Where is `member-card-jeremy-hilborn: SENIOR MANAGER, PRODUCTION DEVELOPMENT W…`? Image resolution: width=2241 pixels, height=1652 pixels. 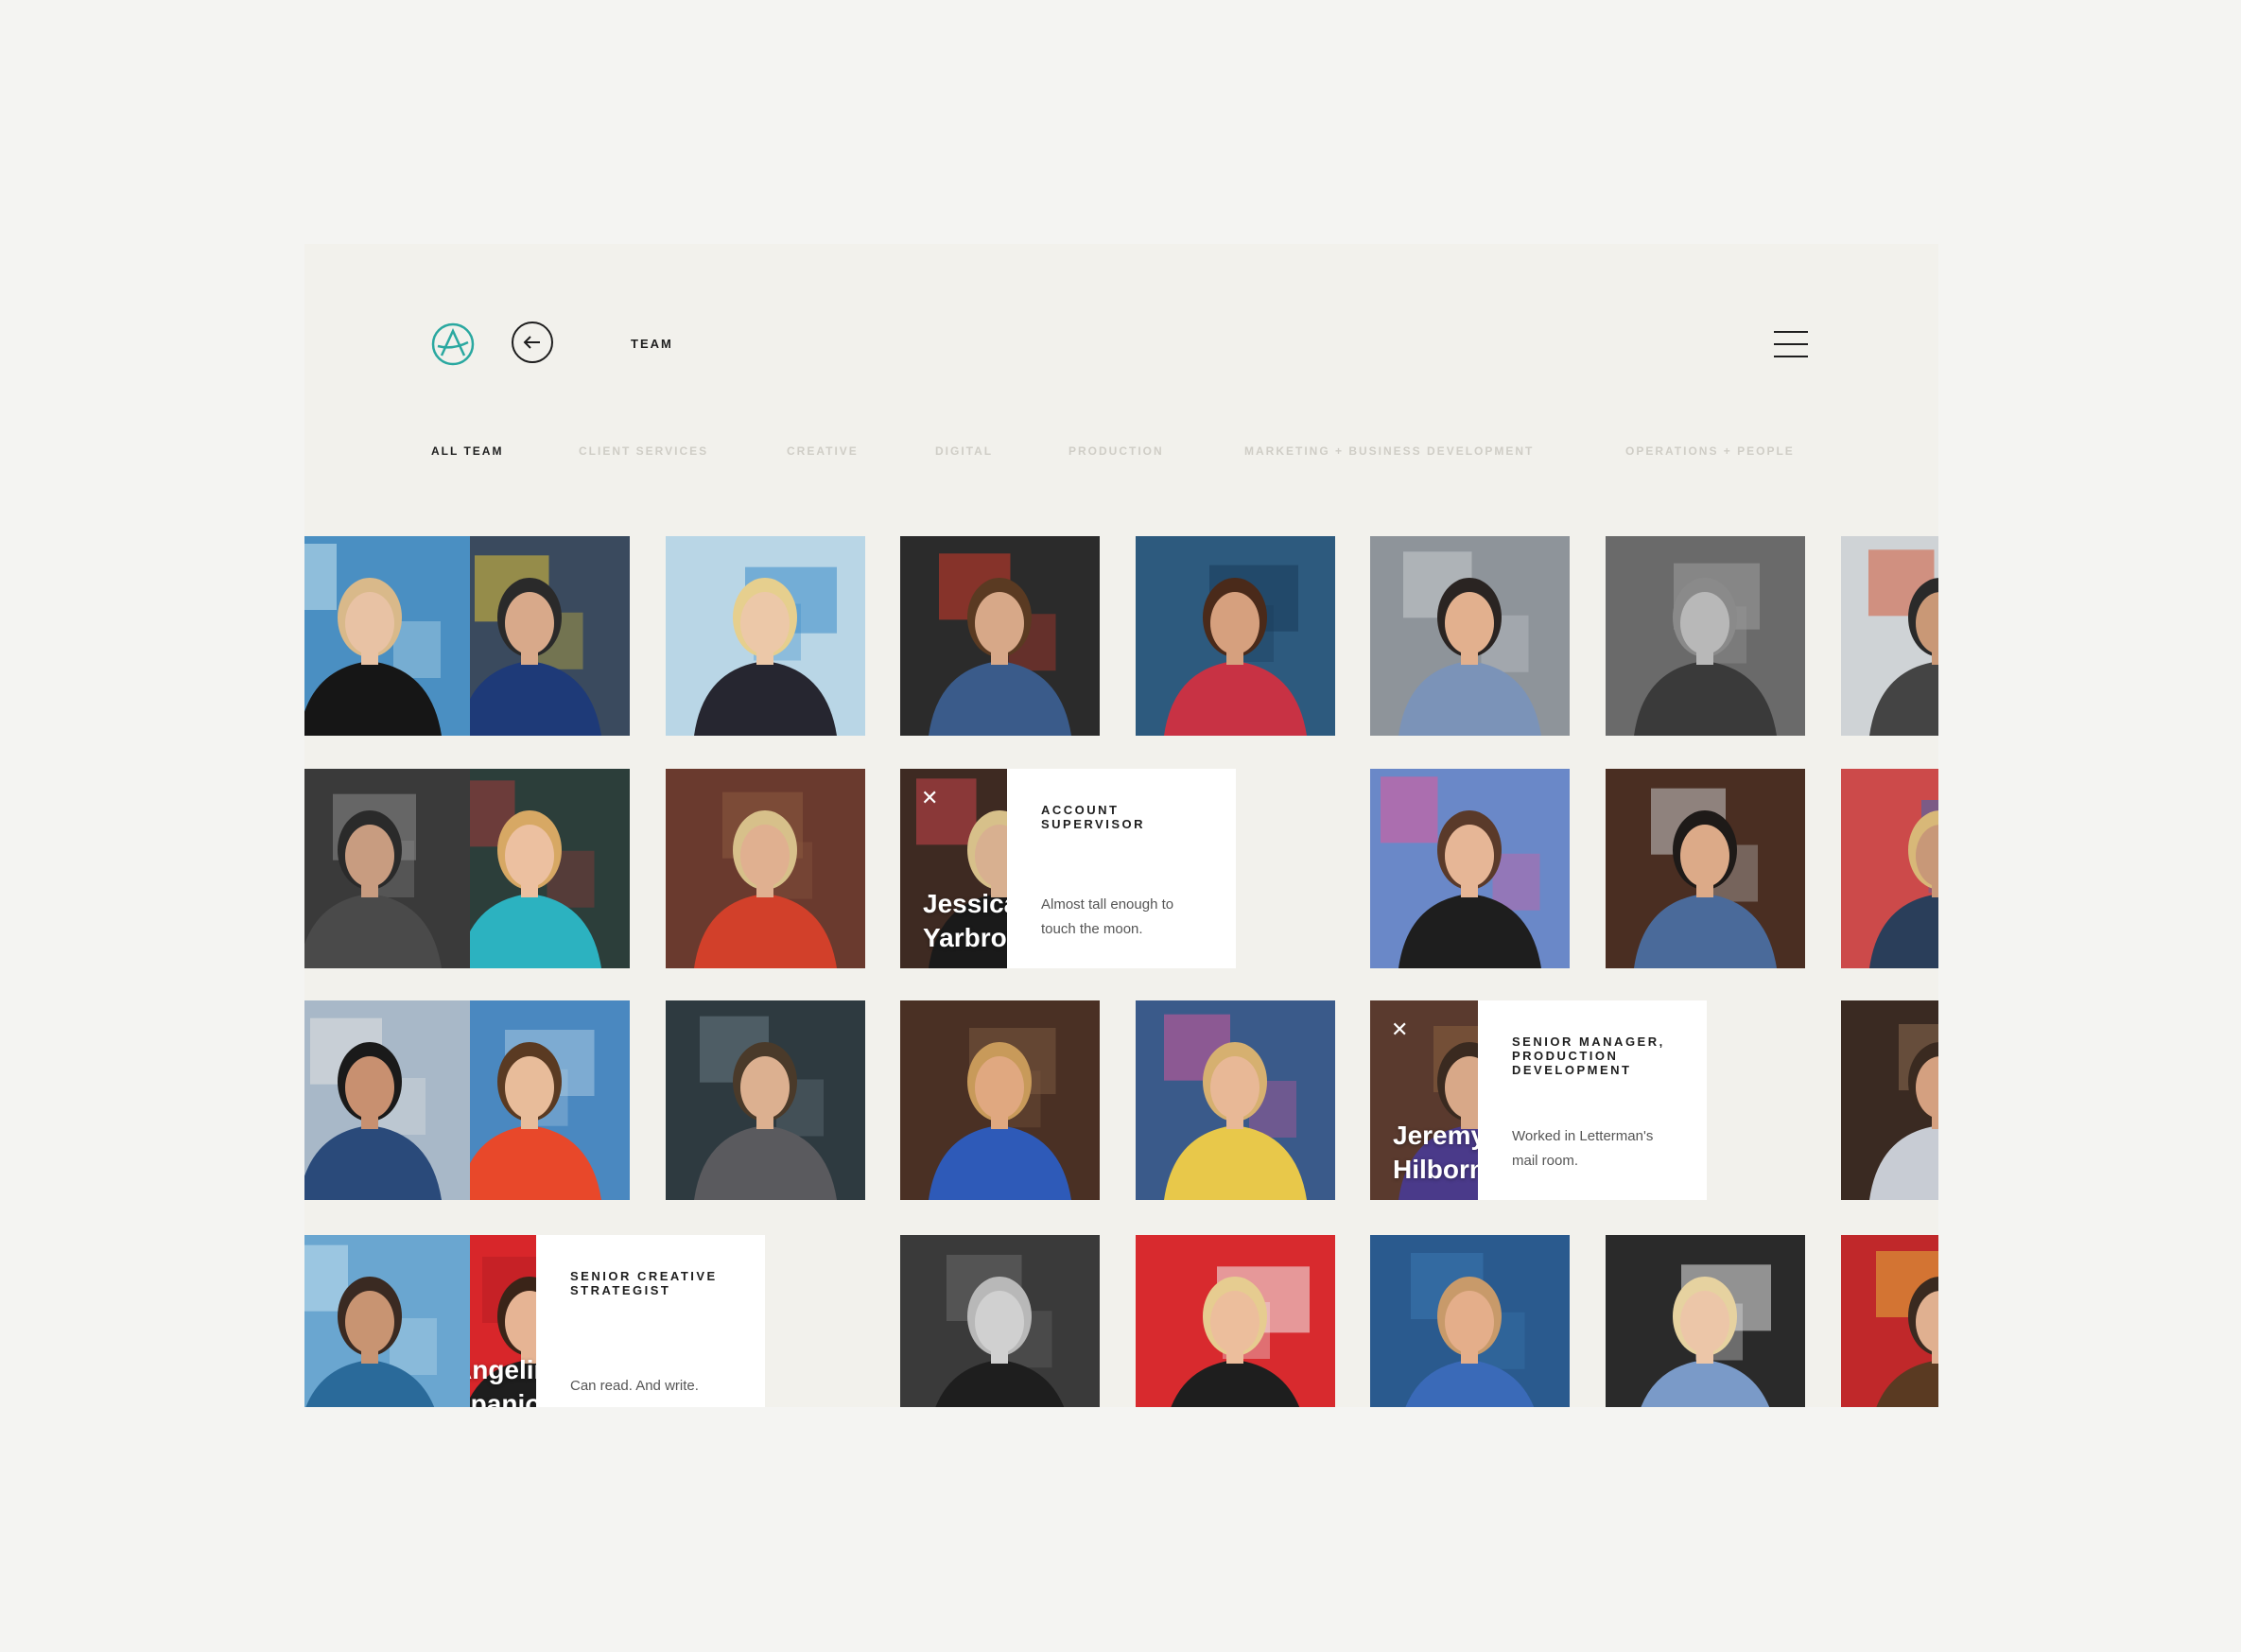 member-card-jeremy-hilborn: SENIOR MANAGER, PRODUCTION DEVELOPMENT W… is located at coordinates (1593, 1100).